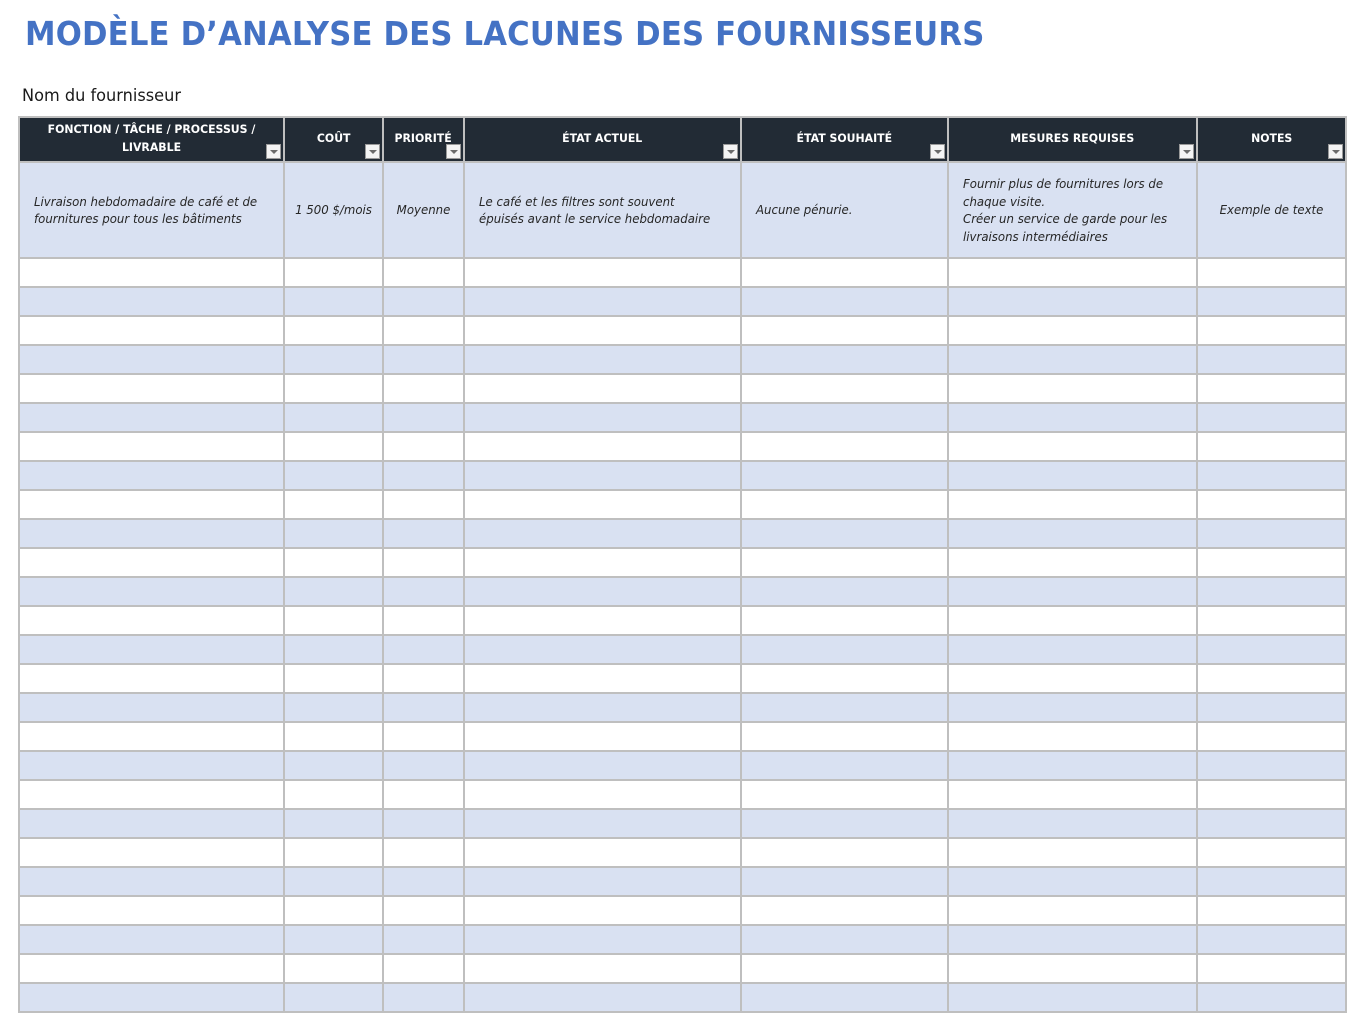 This screenshot has width=1363, height=1025. What do you see at coordinates (844, 210) in the screenshot?
I see `cell-desired-state: Aucune pénurie.` at bounding box center [844, 210].